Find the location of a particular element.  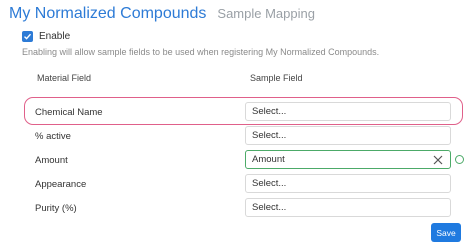

row-label-amount: Amount is located at coordinates (51, 160).